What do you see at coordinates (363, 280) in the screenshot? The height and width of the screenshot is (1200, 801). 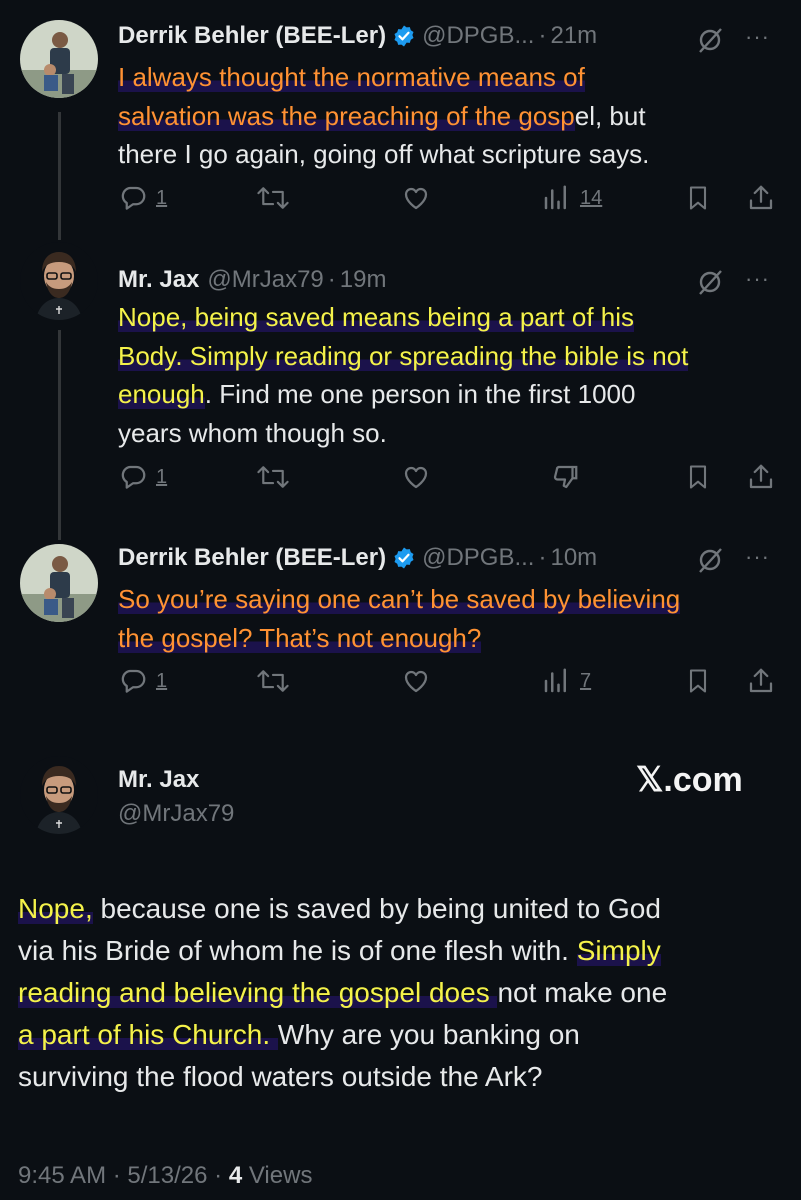 I see `timestamp: 19m` at bounding box center [363, 280].